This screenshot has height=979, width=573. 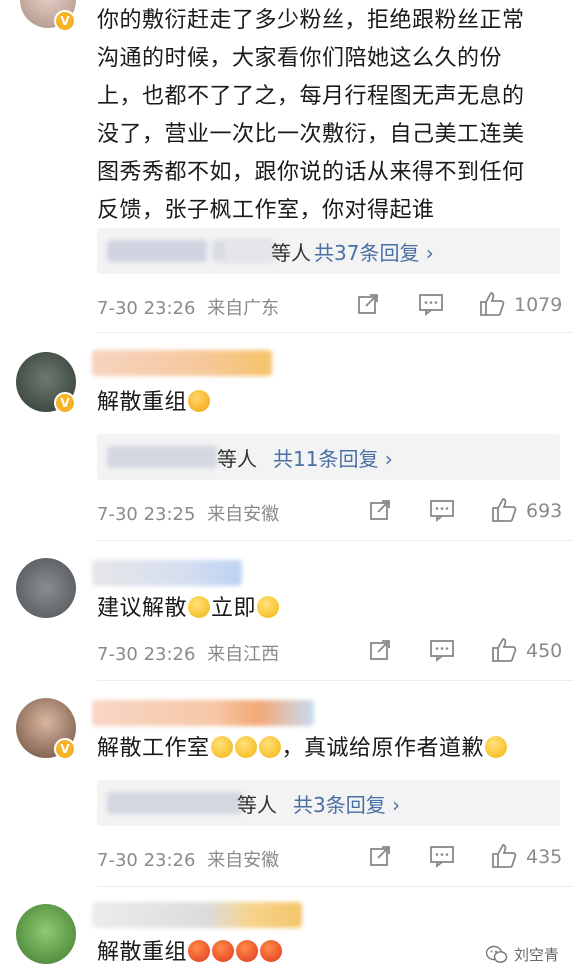 I want to click on comment-line: 上，也都不了了之，每月行程图无声无息的, so click(x=311, y=96).